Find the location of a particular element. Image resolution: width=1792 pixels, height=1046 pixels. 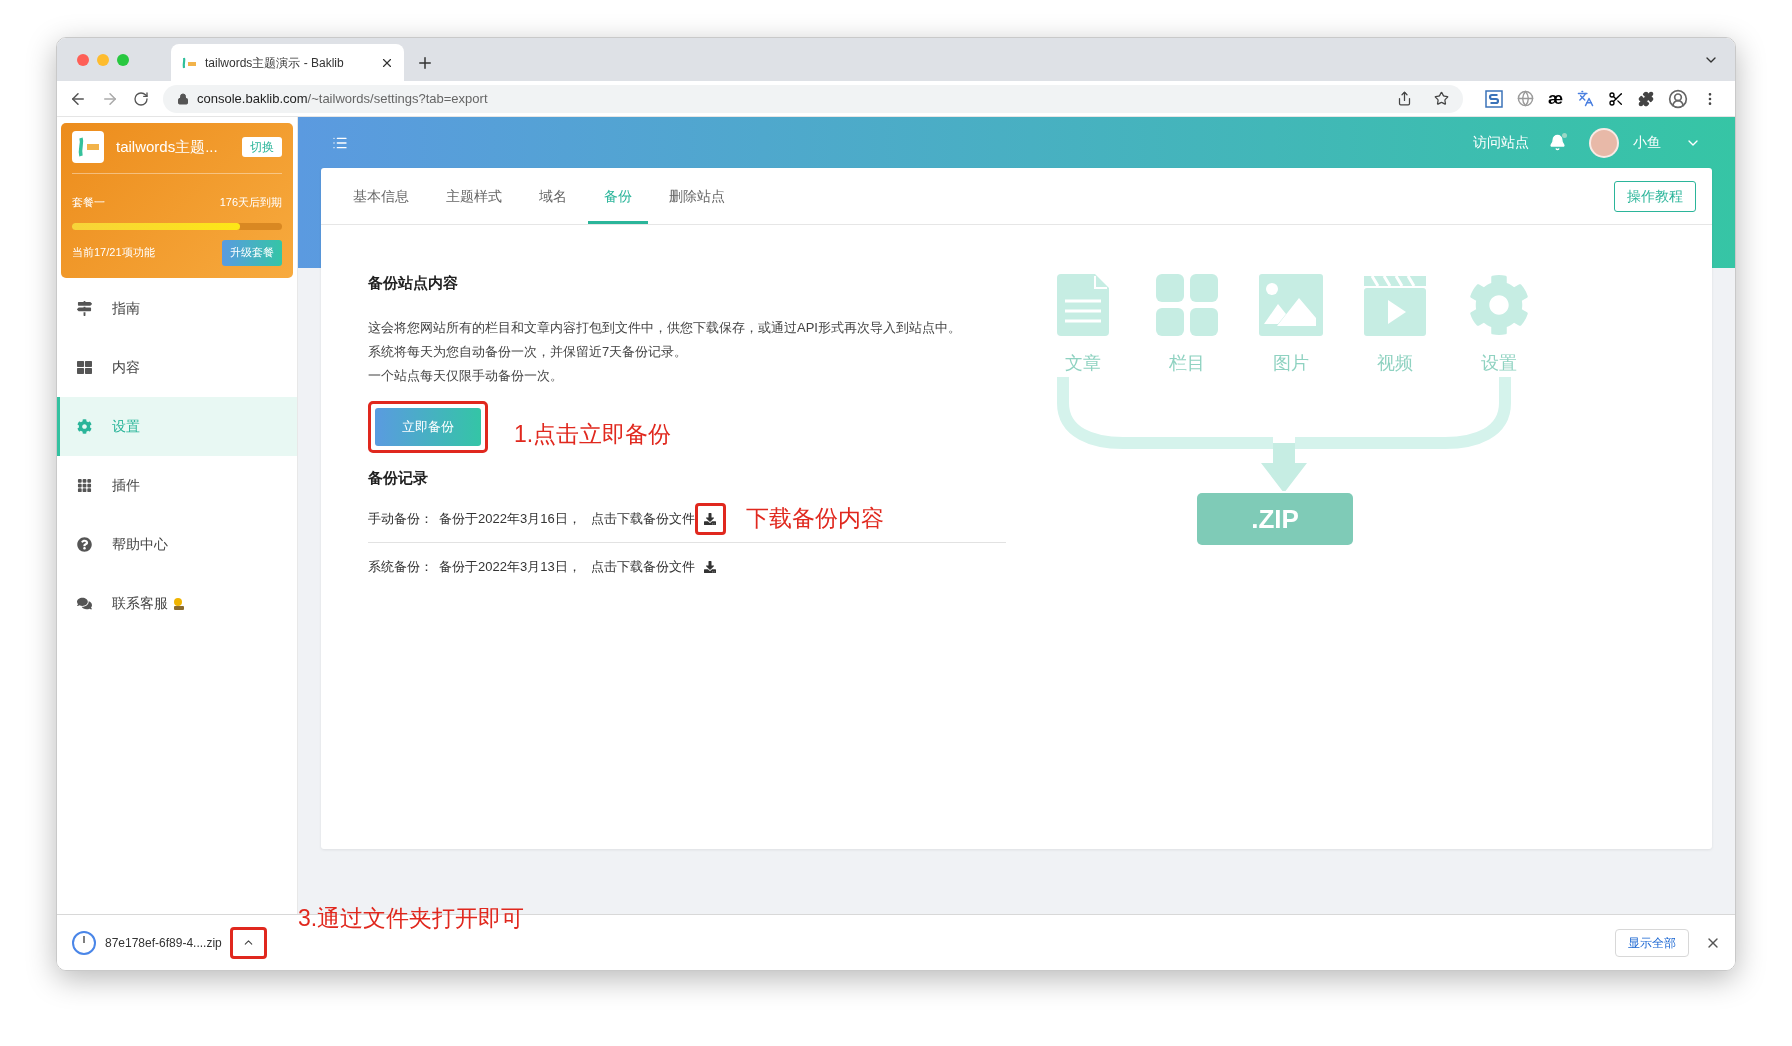

signpost-icon is located at coordinates (84, 308).